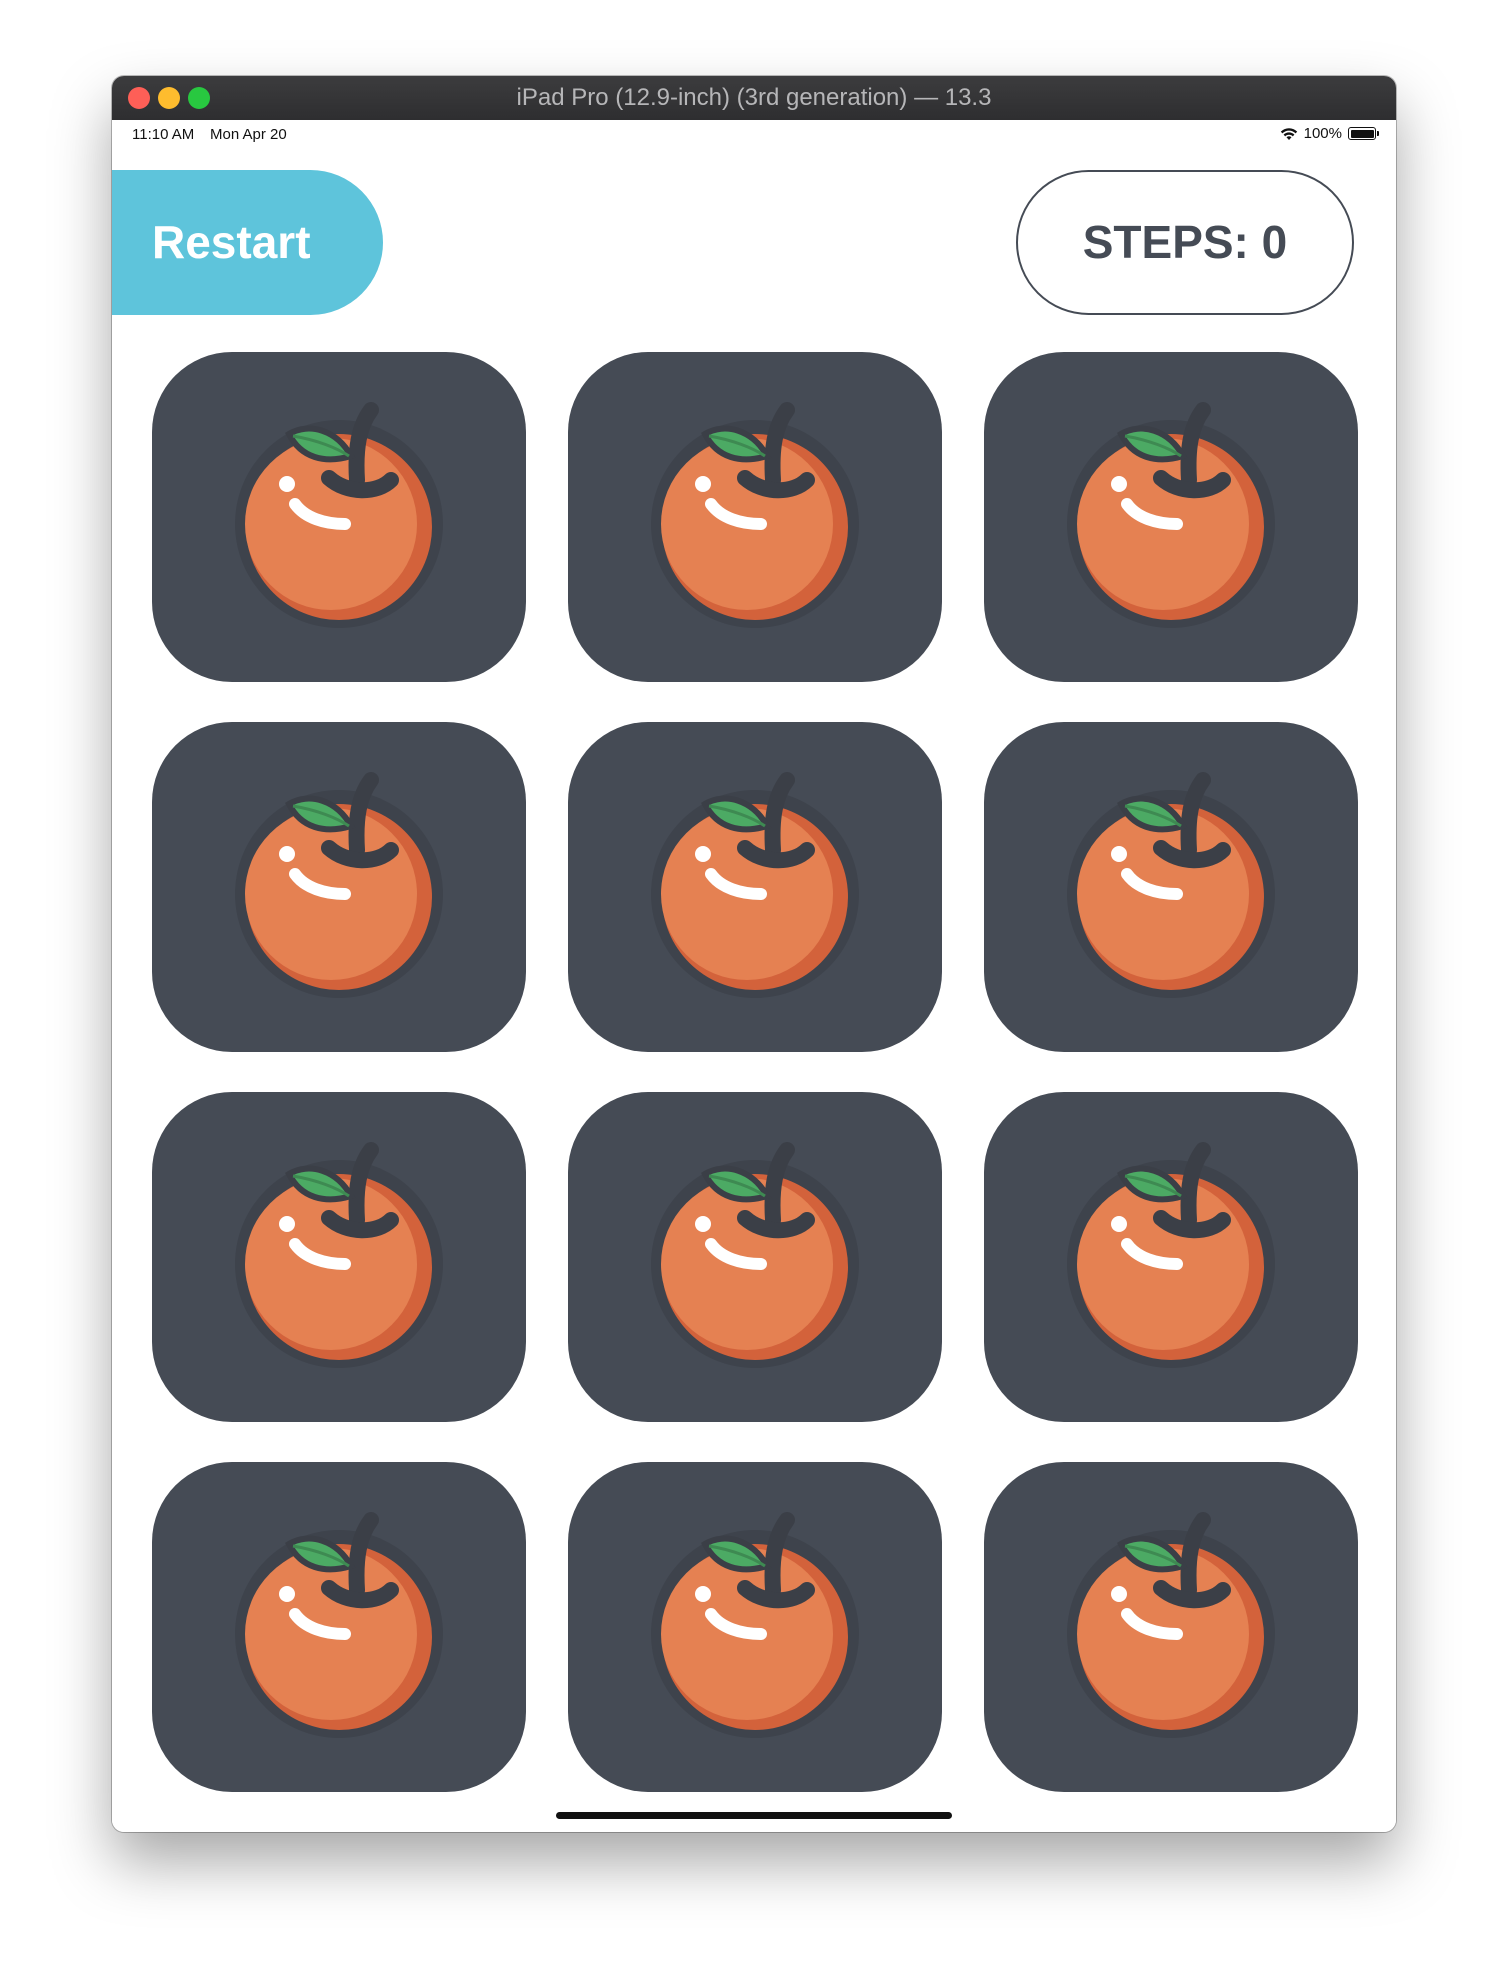 Image resolution: width=1506 pixels, height=1978 pixels. I want to click on battery-percent: 100%, so click(1322, 133).